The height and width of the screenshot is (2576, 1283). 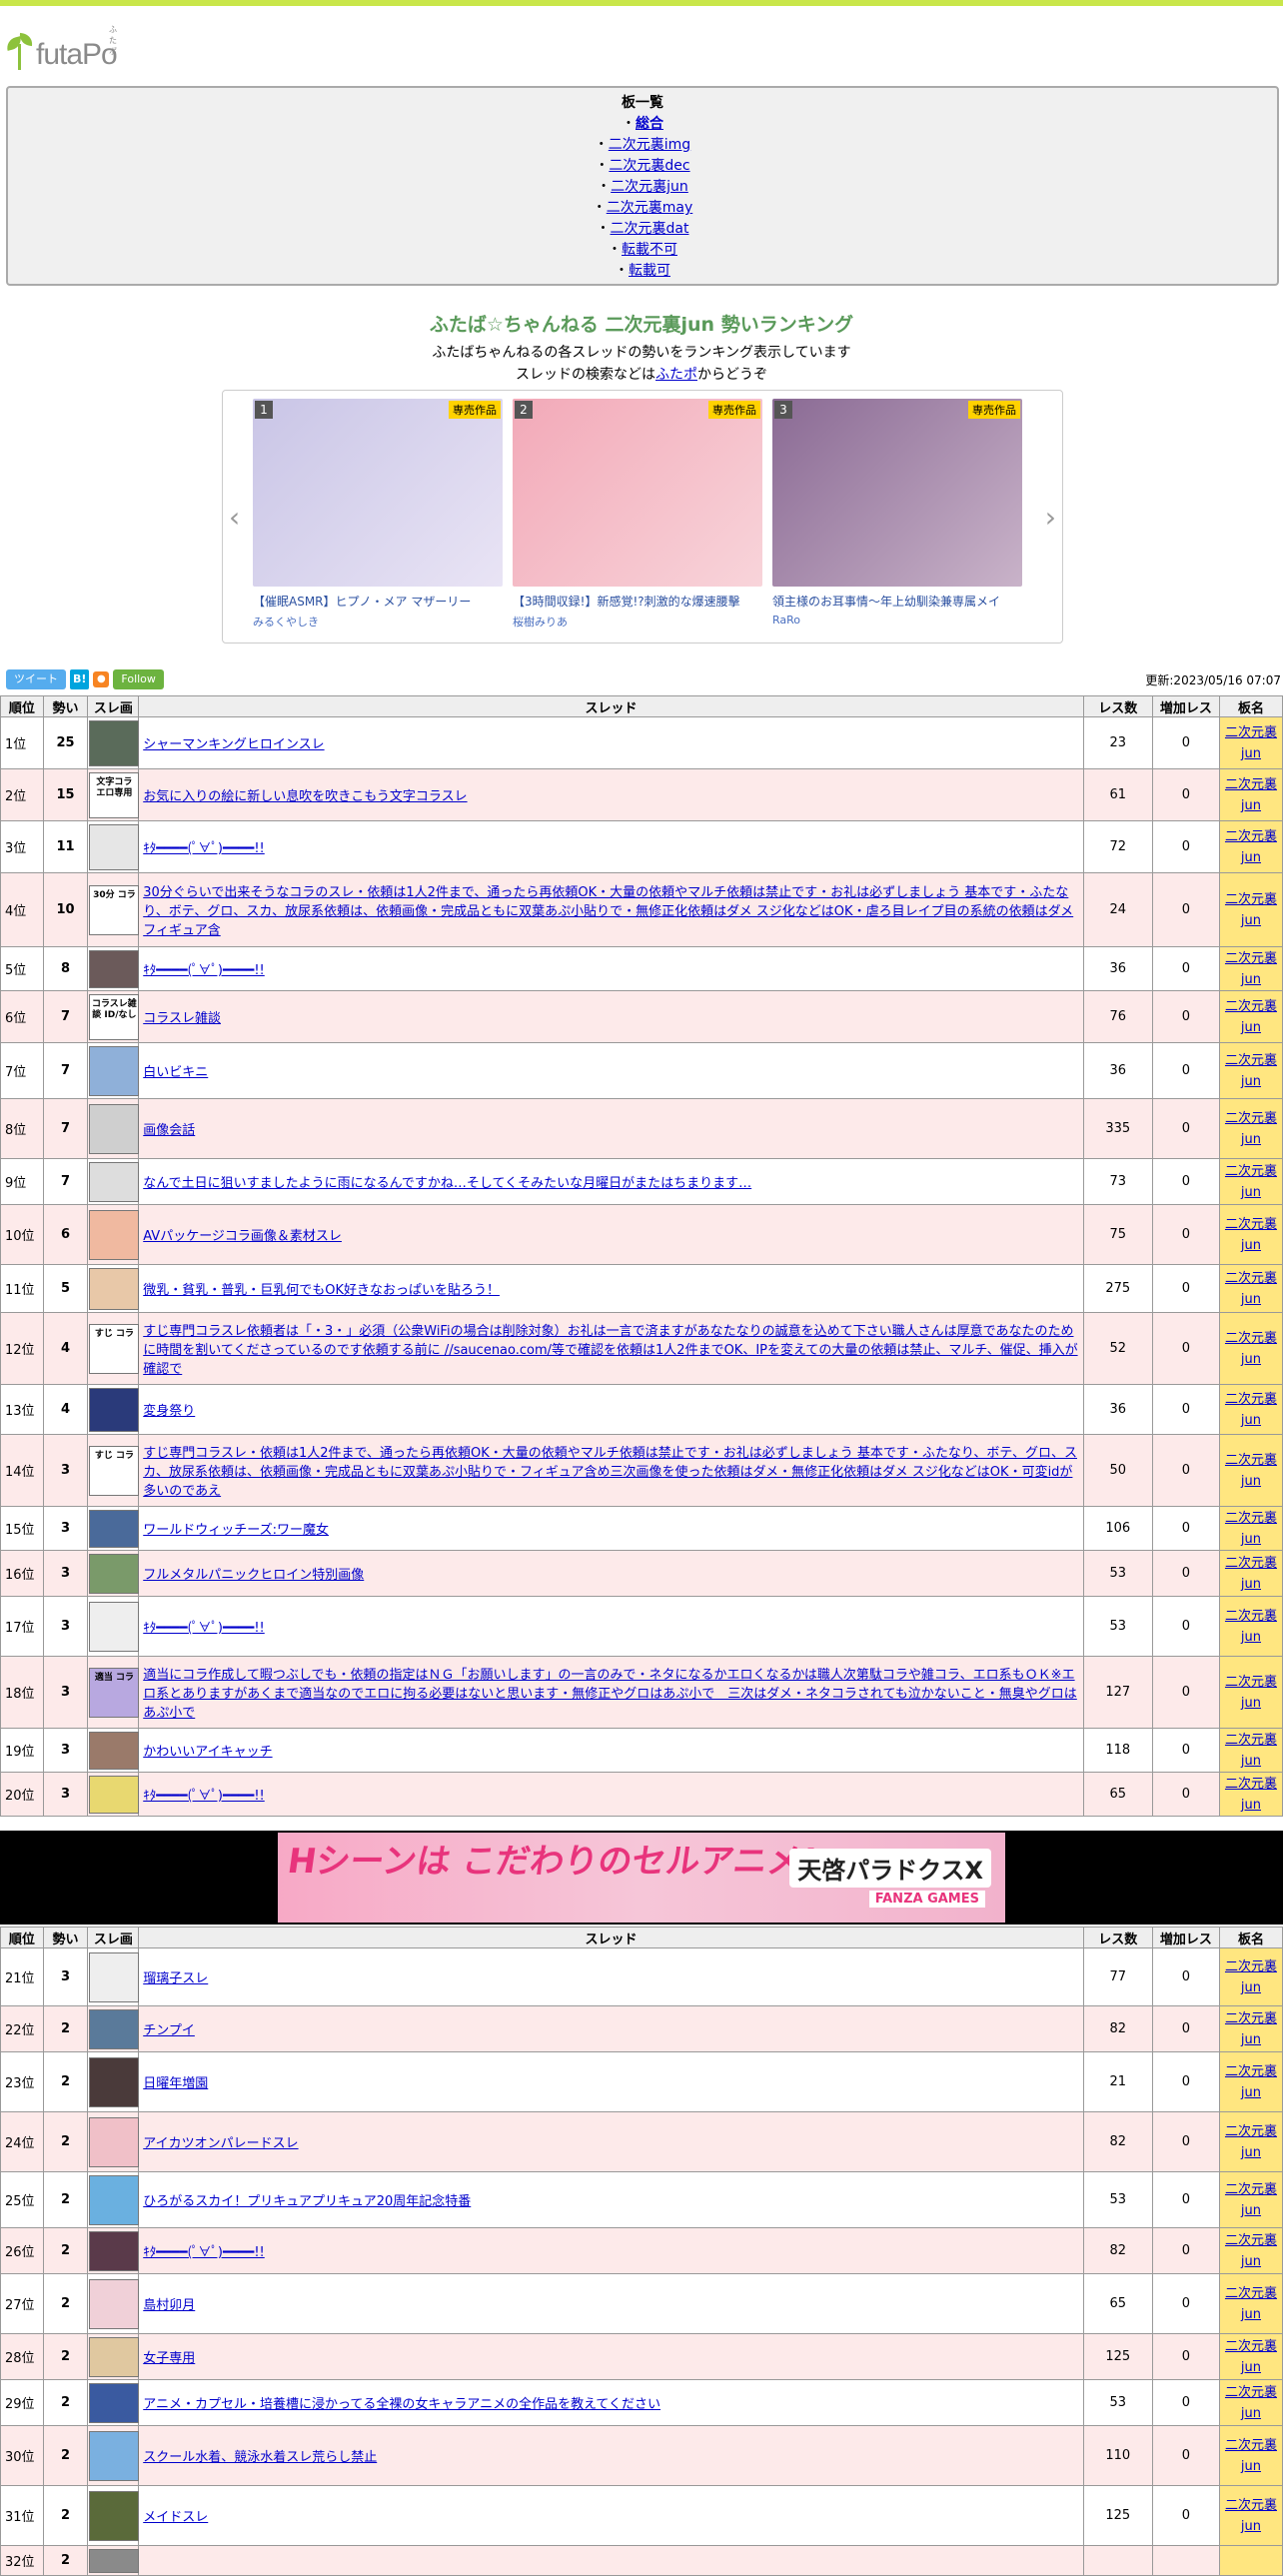 I want to click on product-thumbnail: 2 専売作品, so click(x=637, y=493).